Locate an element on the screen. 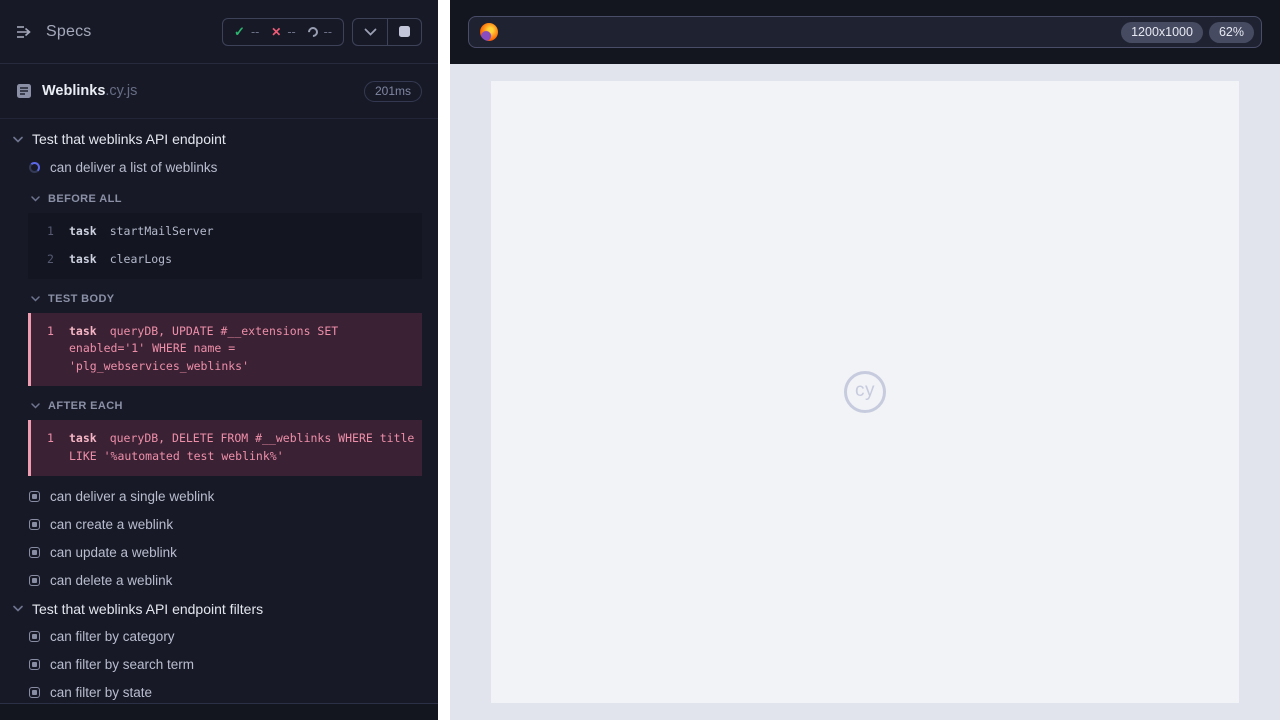 The width and height of the screenshot is (1280, 720). running-spinner-icon is located at coordinates (34, 167).